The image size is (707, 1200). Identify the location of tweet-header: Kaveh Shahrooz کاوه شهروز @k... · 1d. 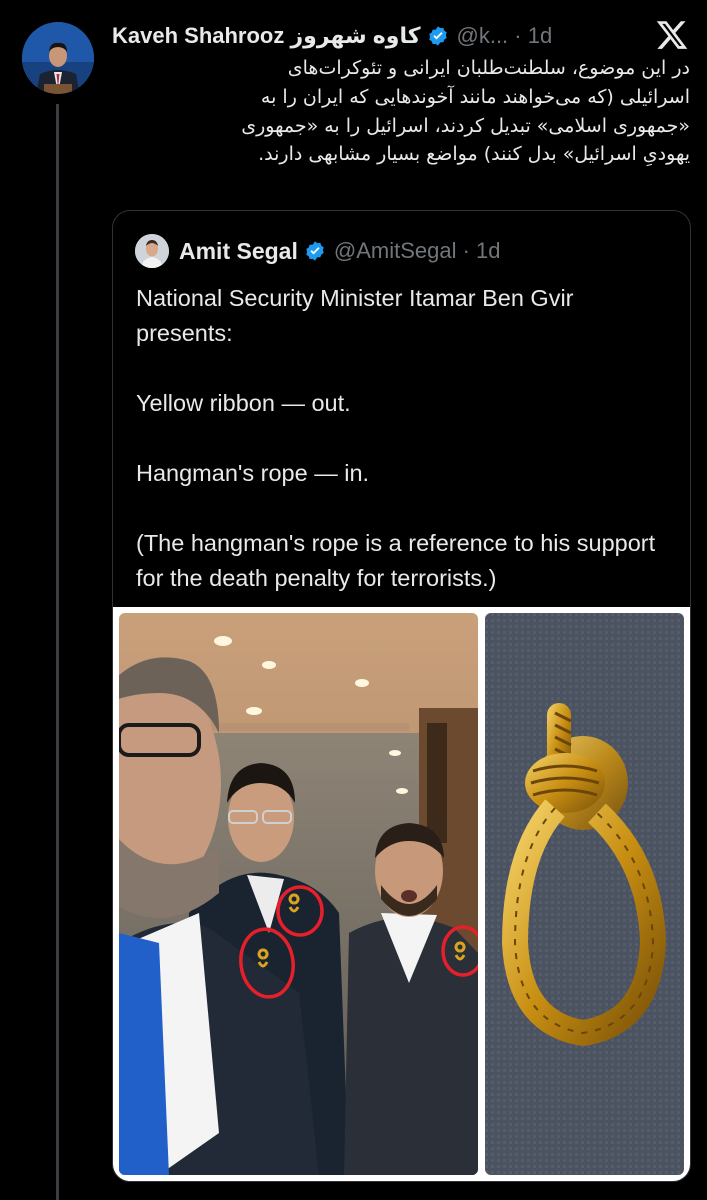
(372, 36).